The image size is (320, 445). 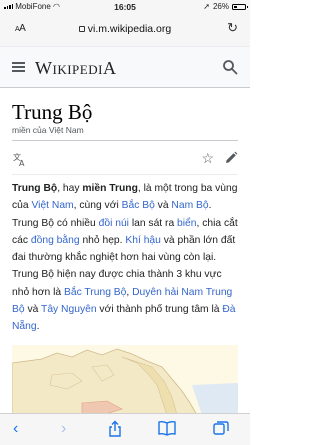 I want to click on link-doi-nui: đồi núi, so click(x=114, y=223).